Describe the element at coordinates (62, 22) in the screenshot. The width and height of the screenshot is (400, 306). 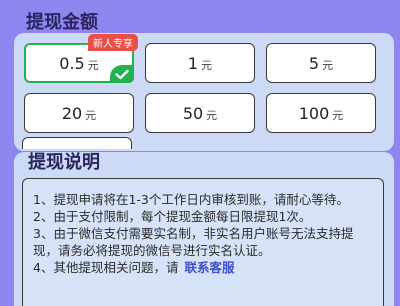
I see `amount-section-title: 提现金额` at that location.